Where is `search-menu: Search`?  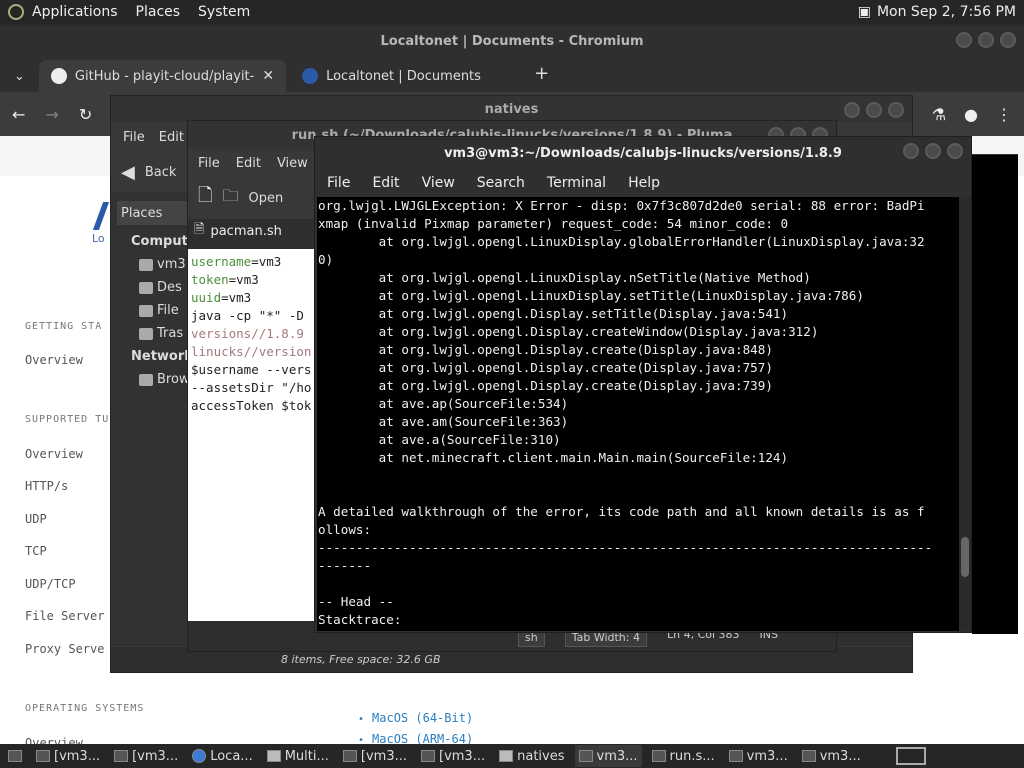 search-menu: Search is located at coordinates (501, 183).